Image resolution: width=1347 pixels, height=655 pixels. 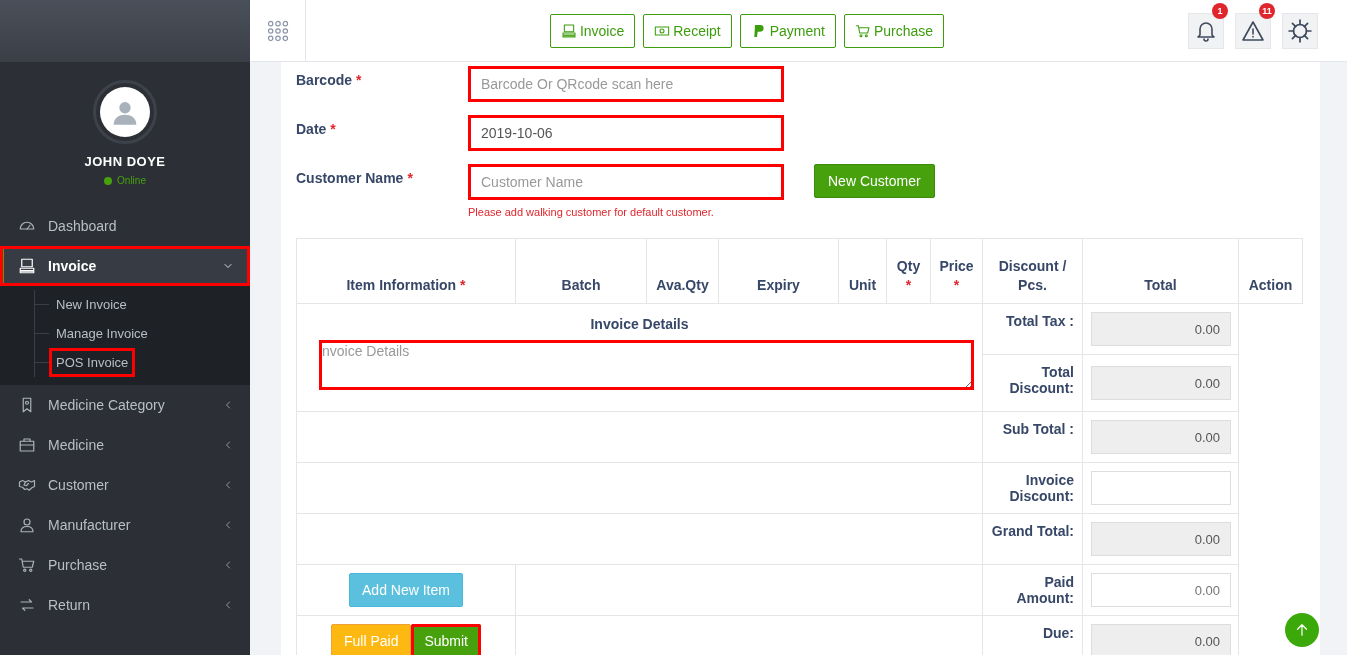 What do you see at coordinates (1160, 285) in the screenshot?
I see `column-header: Total` at bounding box center [1160, 285].